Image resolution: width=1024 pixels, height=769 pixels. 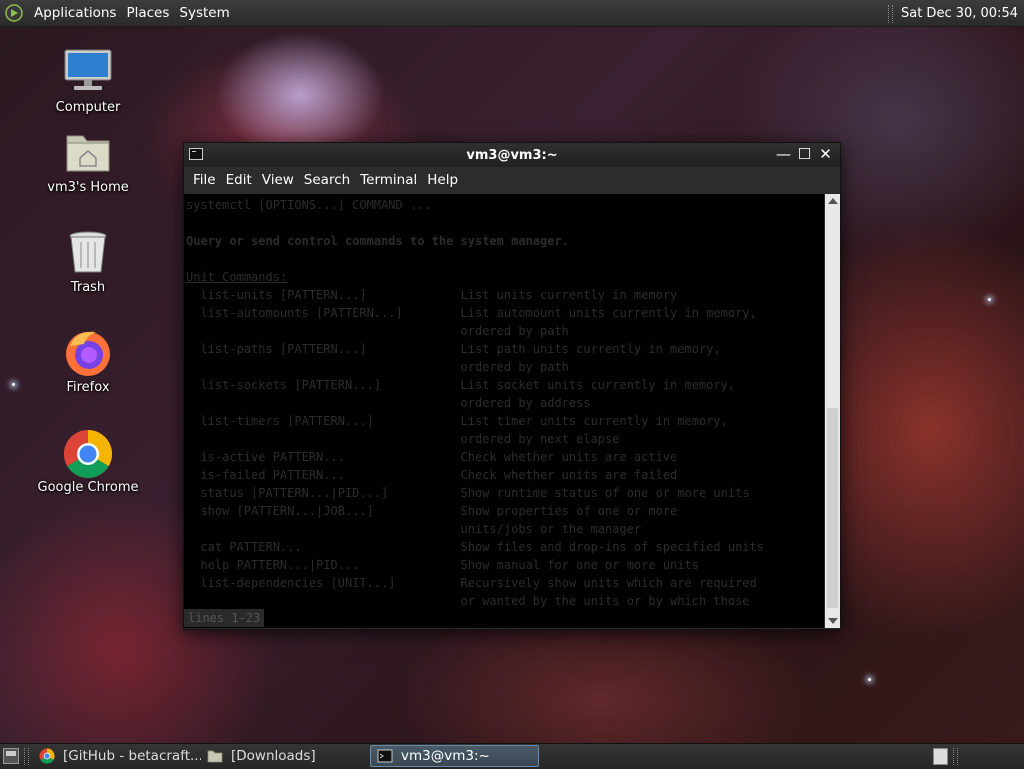 I want to click on terminal-scrollbar, so click(x=832, y=411).